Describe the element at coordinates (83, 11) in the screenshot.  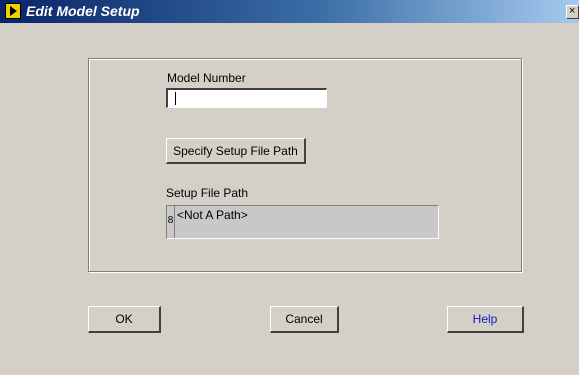
I see `window-title: Edit Model Setup` at that location.